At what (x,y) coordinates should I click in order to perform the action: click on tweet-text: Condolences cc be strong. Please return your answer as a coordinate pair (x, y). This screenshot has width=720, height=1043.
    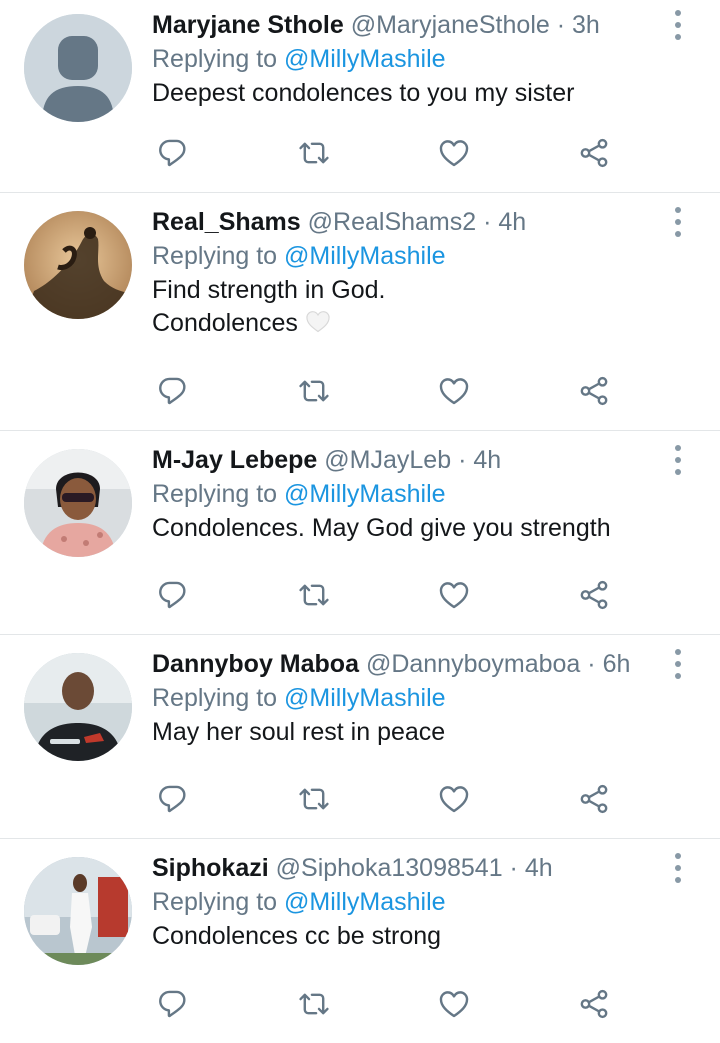
    Looking at the image, I should click on (406, 936).